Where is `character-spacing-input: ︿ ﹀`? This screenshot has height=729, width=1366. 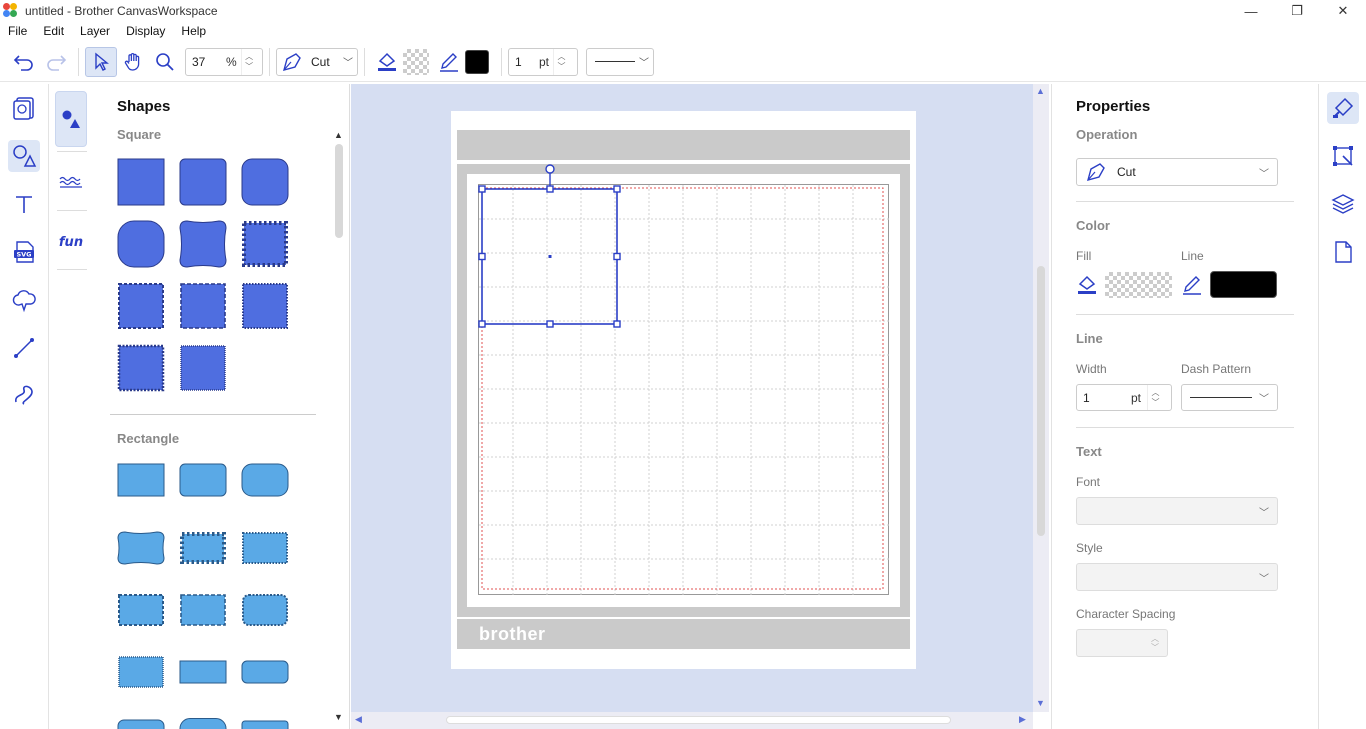
character-spacing-input: ︿ ﹀ is located at coordinates (1122, 643).